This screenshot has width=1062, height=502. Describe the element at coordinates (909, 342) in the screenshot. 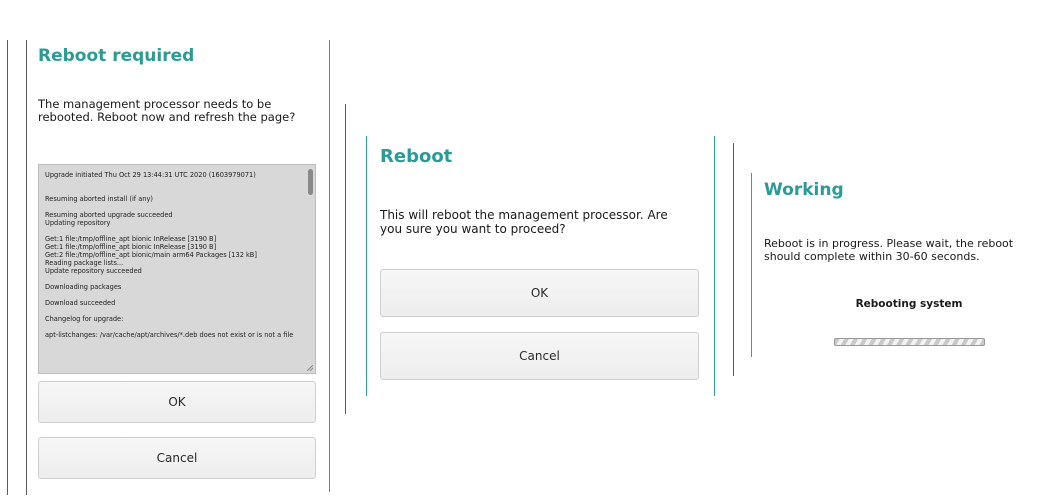

I see `progress-bar` at that location.